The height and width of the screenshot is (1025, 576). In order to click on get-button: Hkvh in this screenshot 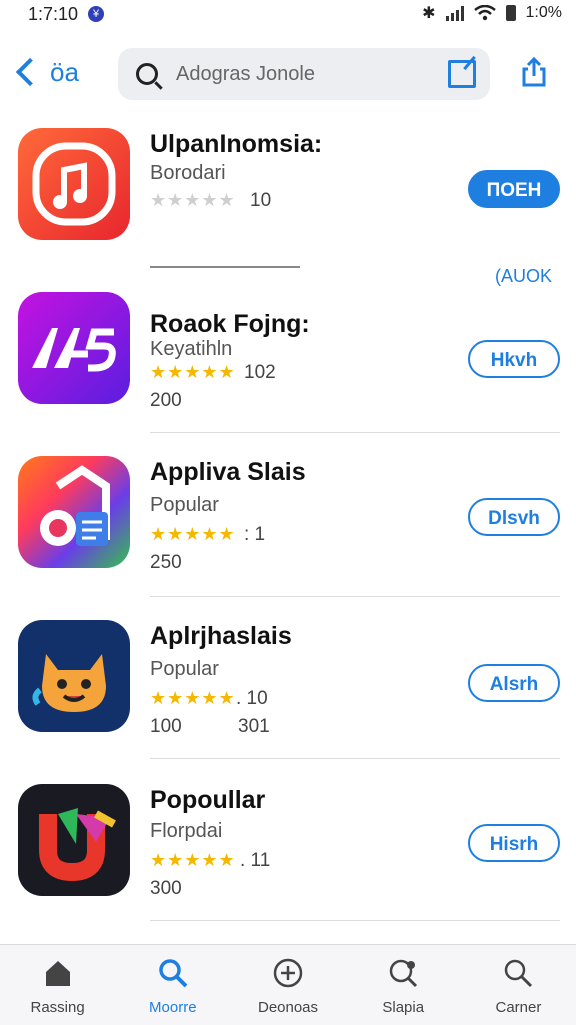, I will do `click(514, 359)`.